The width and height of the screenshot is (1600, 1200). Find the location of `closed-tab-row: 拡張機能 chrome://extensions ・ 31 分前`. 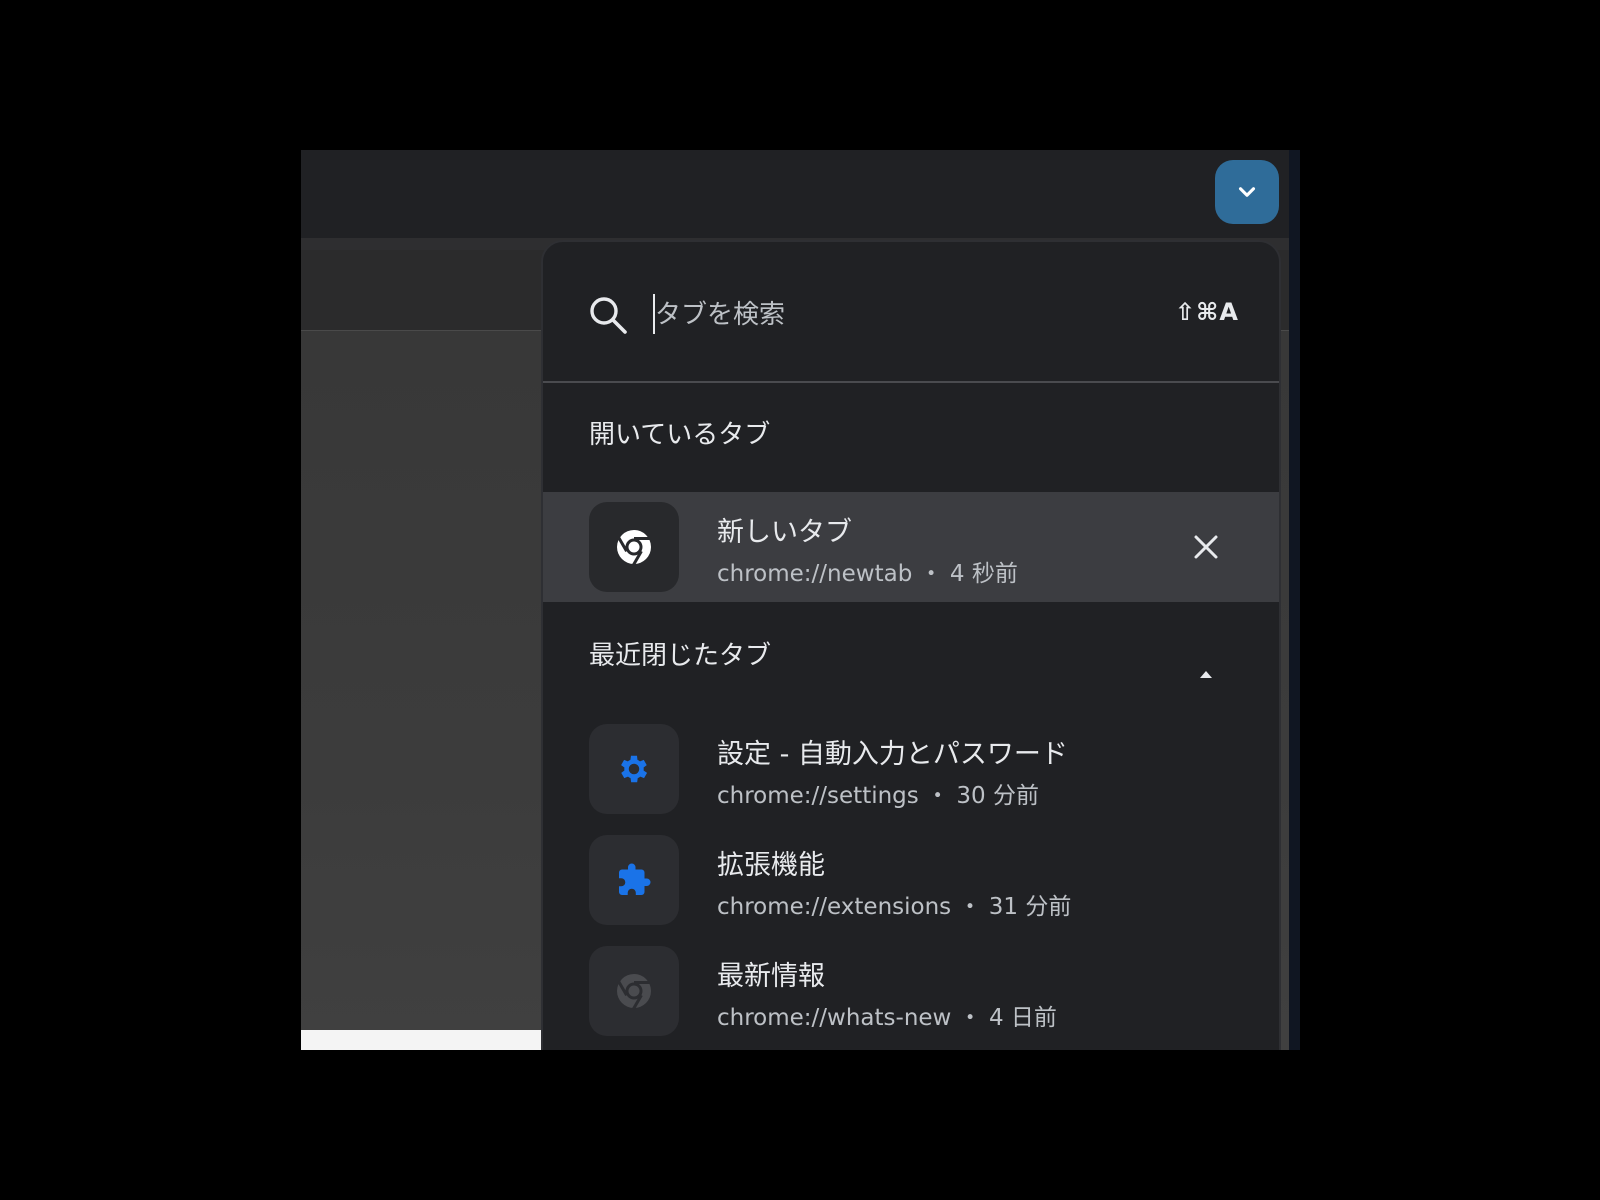

closed-tab-row: 拡張機能 chrome://extensions ・ 31 分前 is located at coordinates (911, 880).